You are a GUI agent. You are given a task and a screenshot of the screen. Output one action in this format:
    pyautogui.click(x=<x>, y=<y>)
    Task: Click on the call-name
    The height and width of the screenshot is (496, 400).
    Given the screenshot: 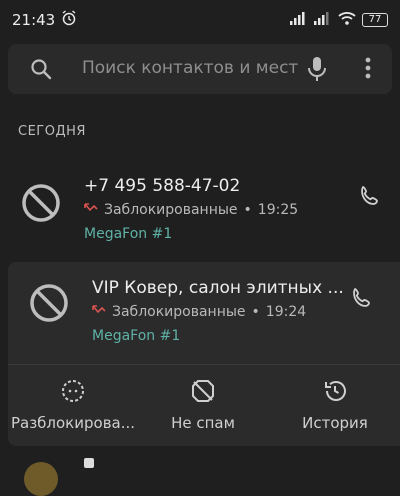 What is the action you would take?
    pyautogui.click(x=89, y=463)
    